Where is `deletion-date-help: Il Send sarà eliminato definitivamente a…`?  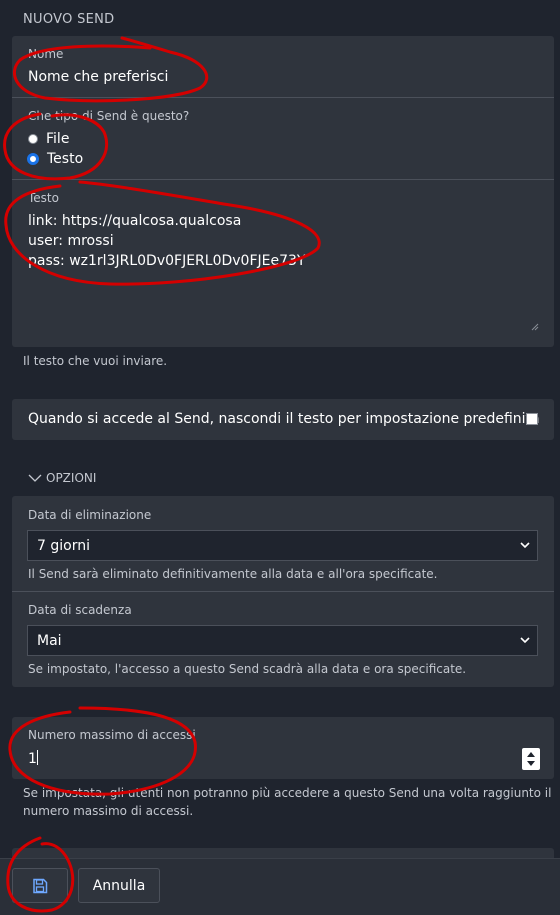
deletion-date-help: Il Send sarà eliminato definitivamente a… is located at coordinates (233, 574).